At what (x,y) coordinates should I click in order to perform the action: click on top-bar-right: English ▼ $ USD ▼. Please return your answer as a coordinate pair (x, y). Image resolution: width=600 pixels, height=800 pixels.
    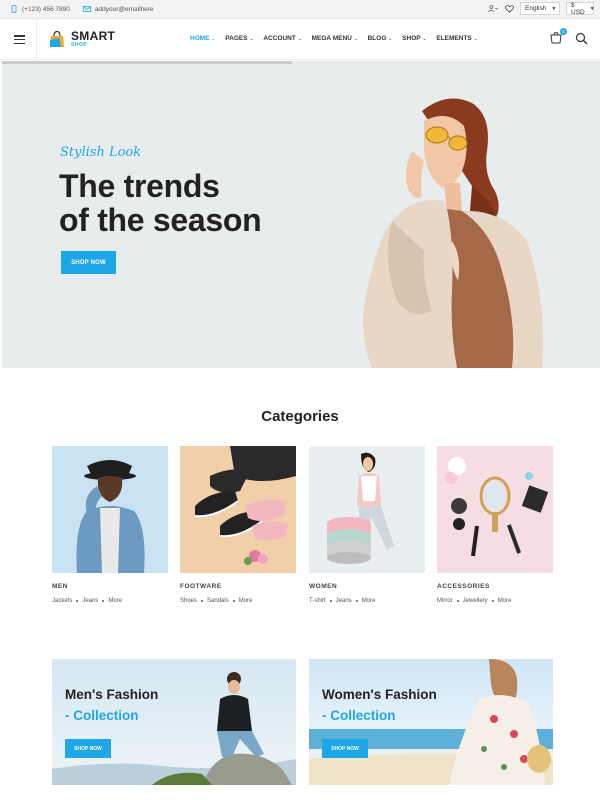
    Looking at the image, I should click on (541, 8).